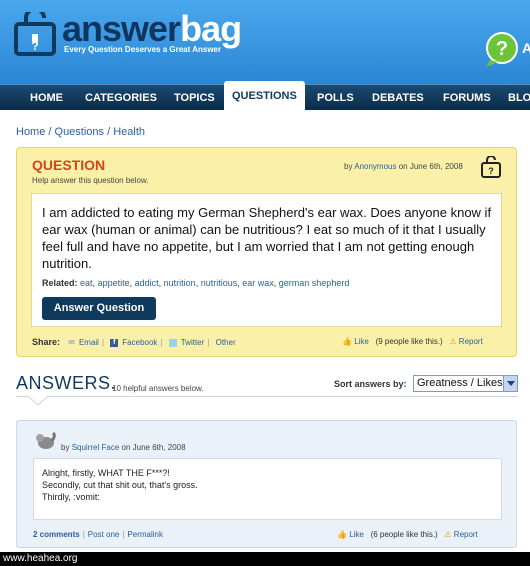 This screenshot has height=566, width=530. Describe the element at coordinates (89, 342) in the screenshot. I see `share-email-link: Email` at that location.